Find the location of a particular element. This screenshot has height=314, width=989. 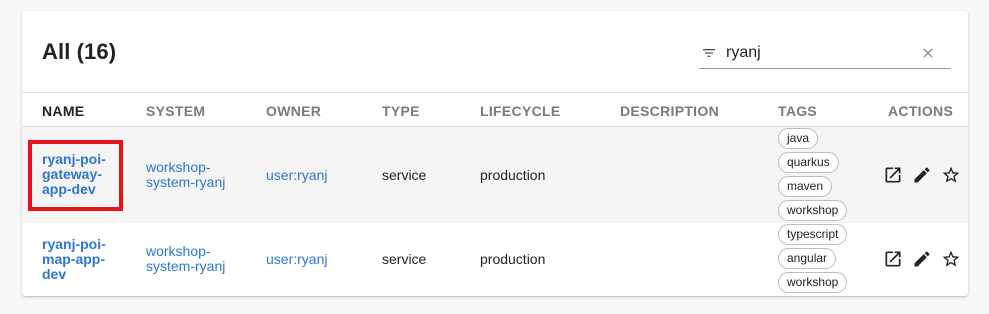

tag-chip: quarkus is located at coordinates (808, 162).